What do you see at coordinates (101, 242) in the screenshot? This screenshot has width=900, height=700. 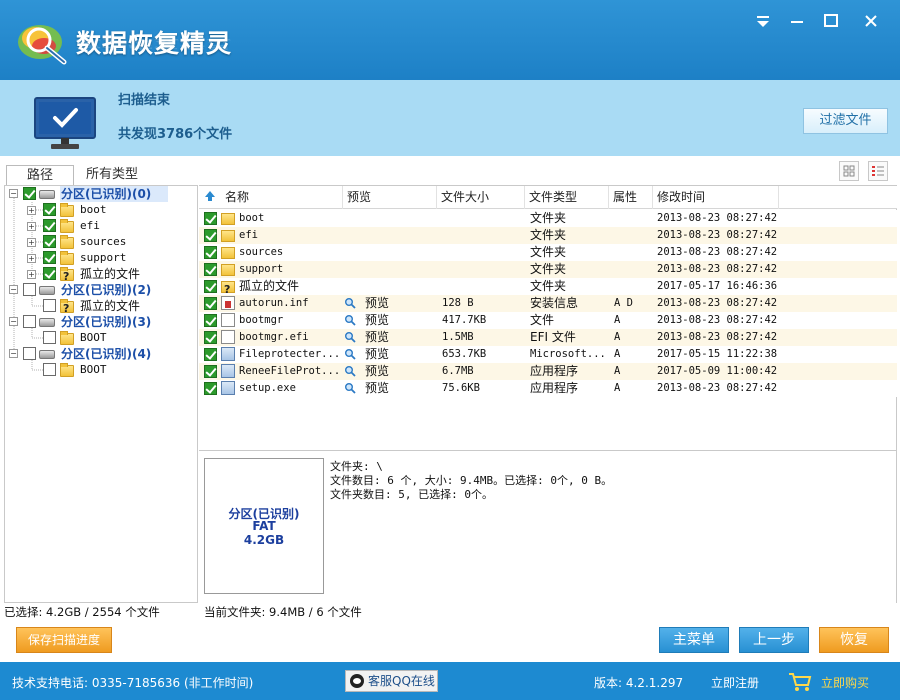 I see `tree-item-sources: + sources` at bounding box center [101, 242].